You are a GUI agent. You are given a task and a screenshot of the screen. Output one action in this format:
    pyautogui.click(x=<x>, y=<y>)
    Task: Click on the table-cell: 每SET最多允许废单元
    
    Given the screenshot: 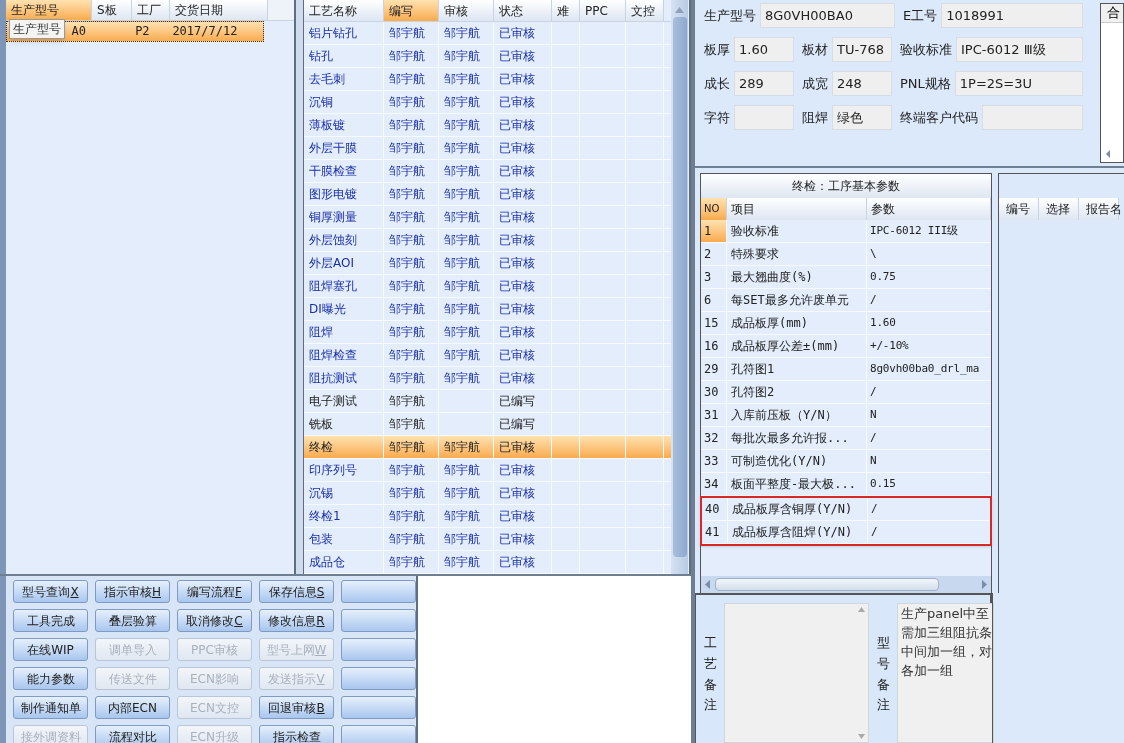 What is the action you would take?
    pyautogui.click(x=790, y=300)
    